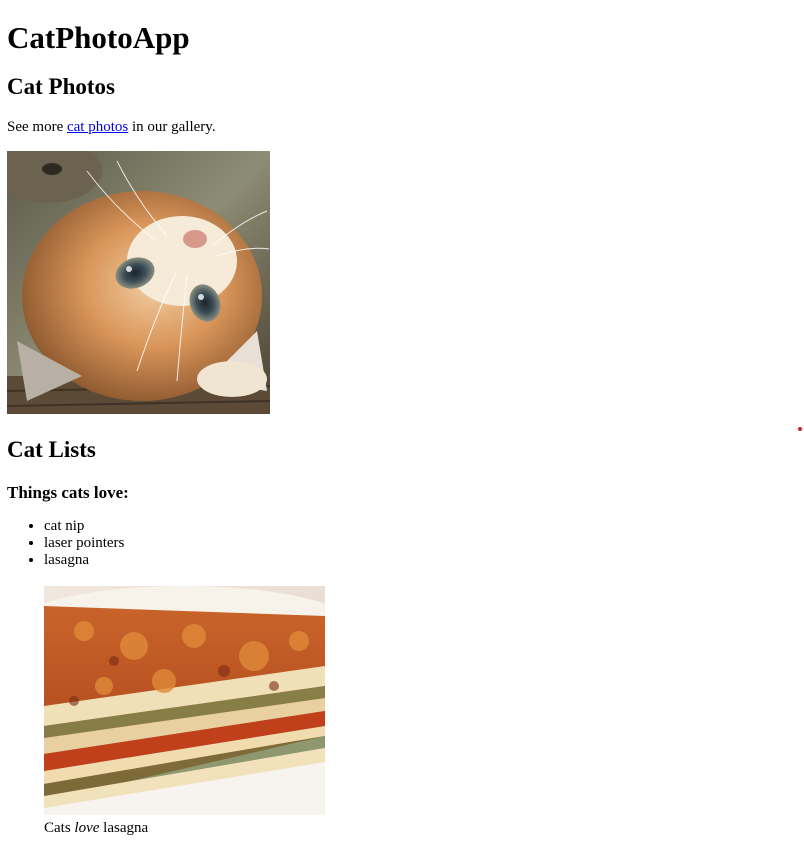  Describe the element at coordinates (184, 700) in the screenshot. I see `lasagna-image` at that location.